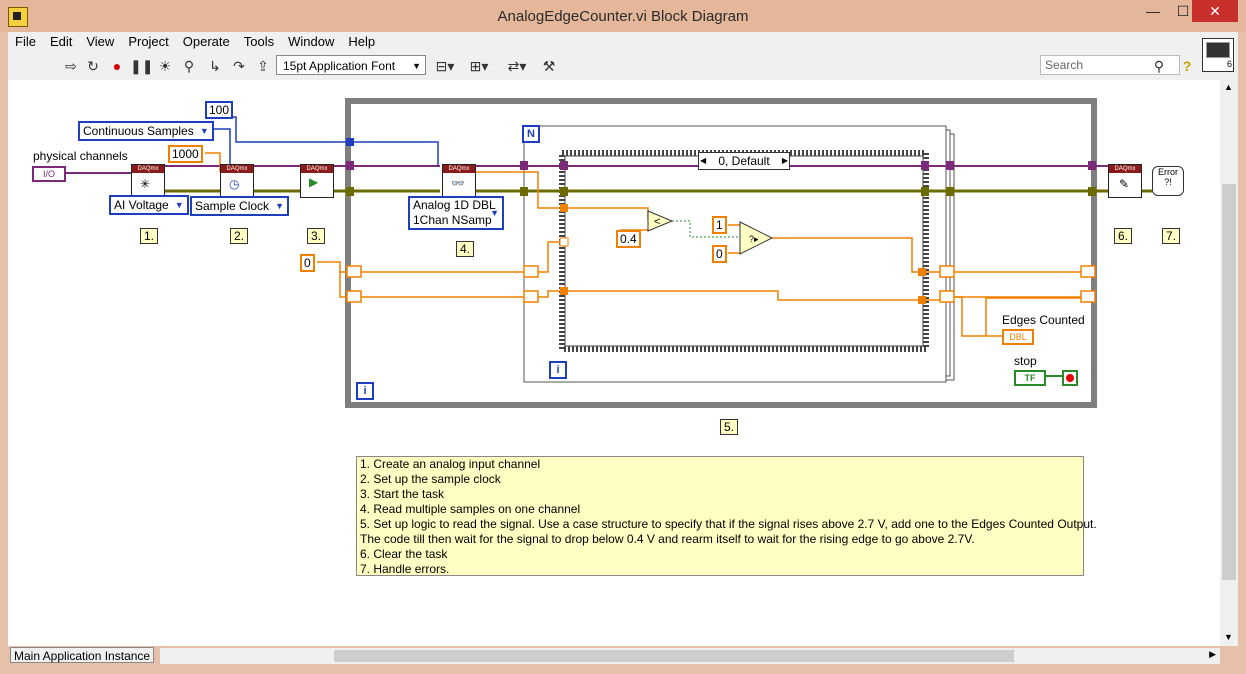 The height and width of the screenshot is (674, 1246). I want to click on close-button: ✕, so click(1215, 11).